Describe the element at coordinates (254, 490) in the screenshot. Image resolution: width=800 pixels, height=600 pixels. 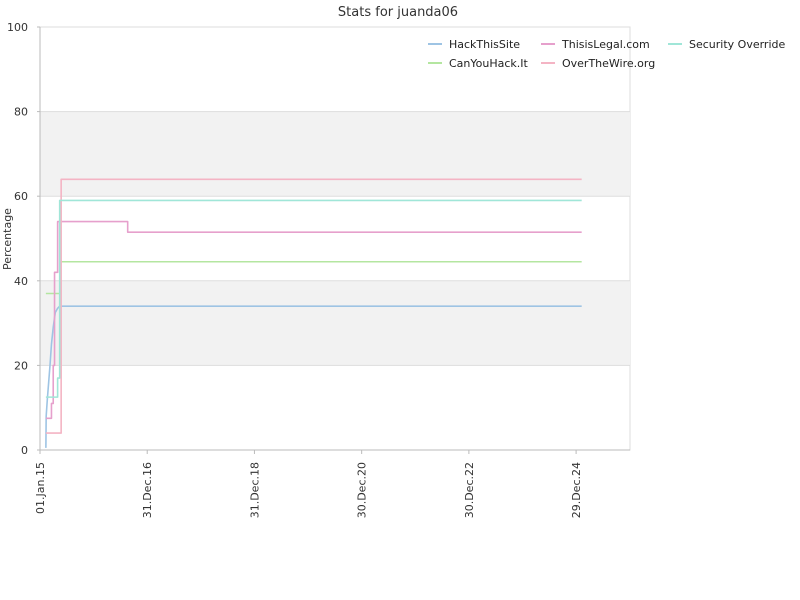
I see `x-tick-label: 31.Dec.18` at that location.